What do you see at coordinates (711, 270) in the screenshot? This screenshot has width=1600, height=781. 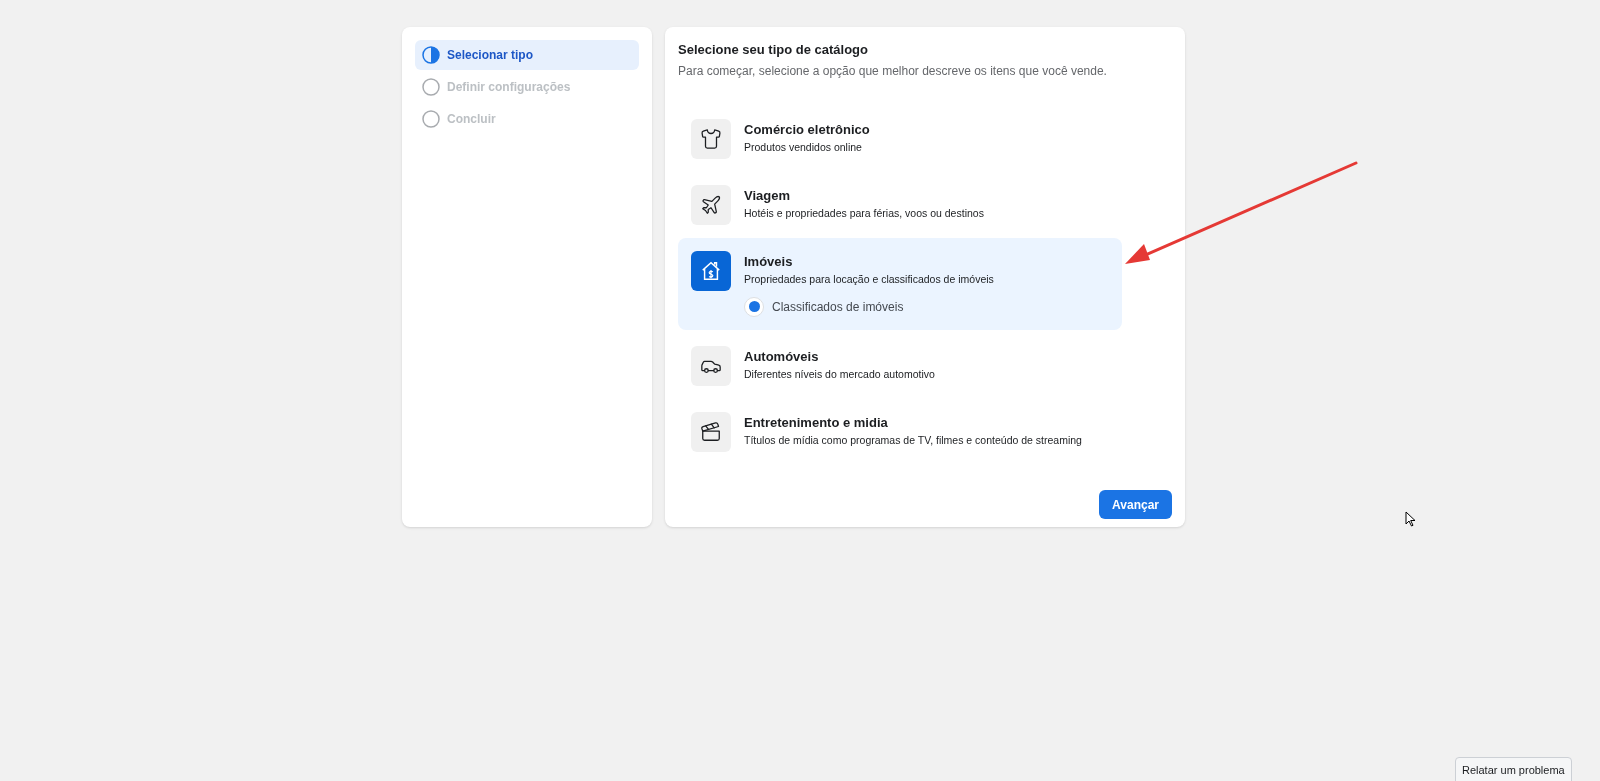 I see `house-dollar-icon` at bounding box center [711, 270].